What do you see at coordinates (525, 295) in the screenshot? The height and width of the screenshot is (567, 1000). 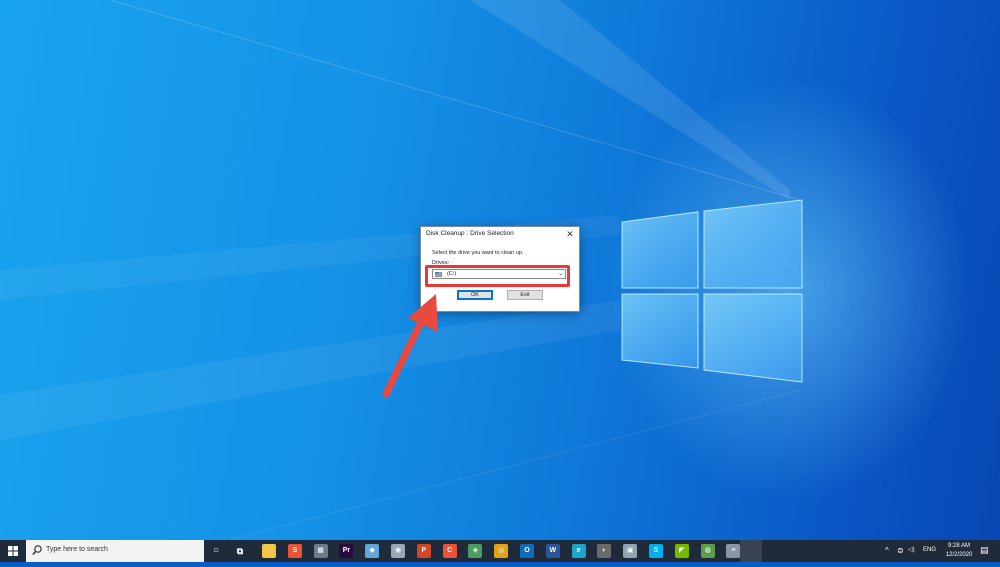 I see `exit-button: Exit` at bounding box center [525, 295].